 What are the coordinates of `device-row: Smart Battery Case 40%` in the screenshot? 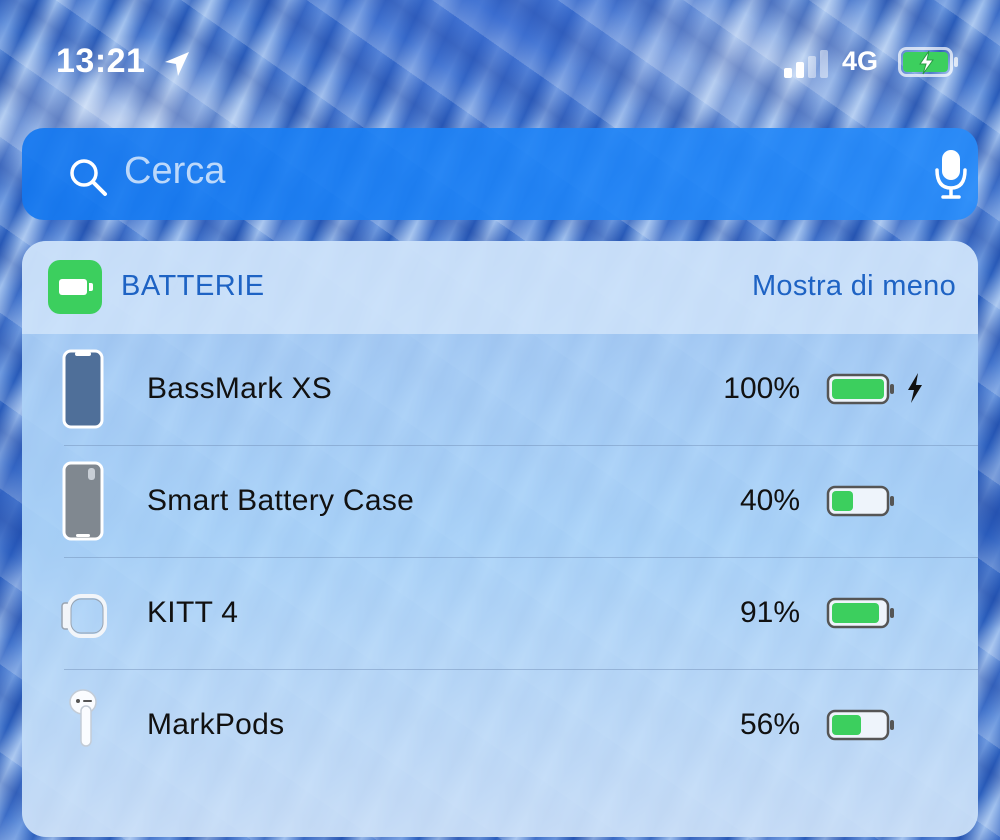 It's located at (500, 502).